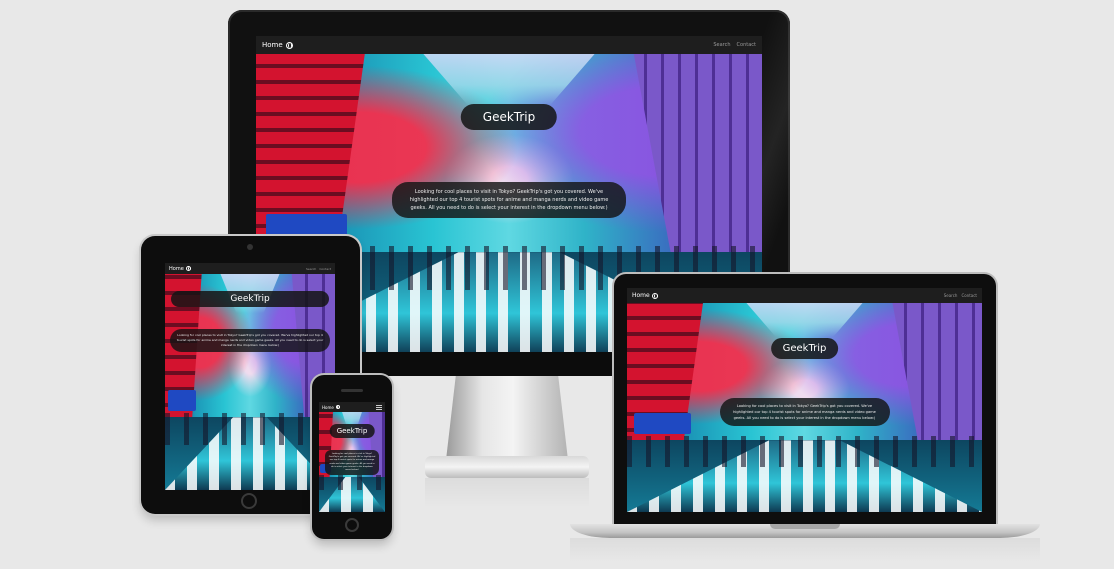 The image size is (1114, 569). What do you see at coordinates (352, 390) in the screenshot?
I see `phone-speaker` at bounding box center [352, 390].